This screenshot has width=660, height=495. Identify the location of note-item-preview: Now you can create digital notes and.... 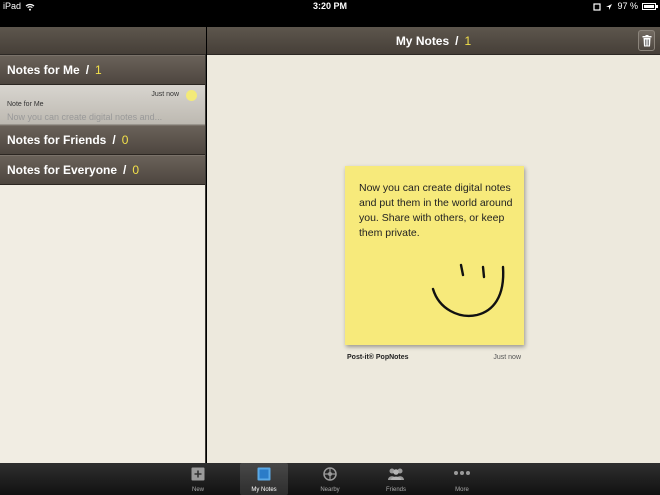
(85, 117).